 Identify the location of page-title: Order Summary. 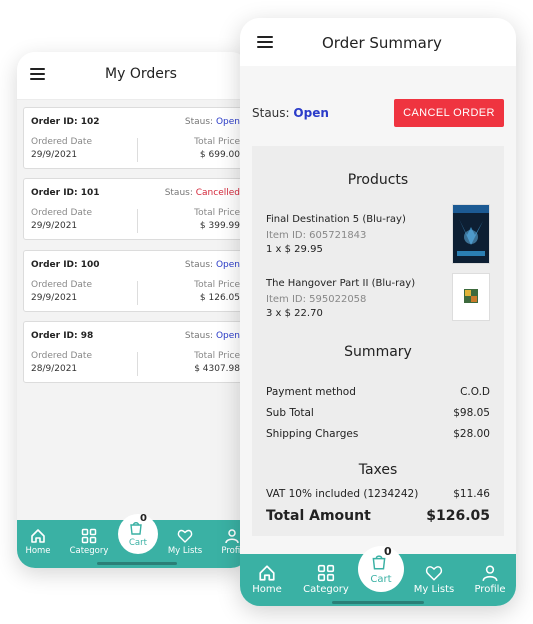
(382, 43).